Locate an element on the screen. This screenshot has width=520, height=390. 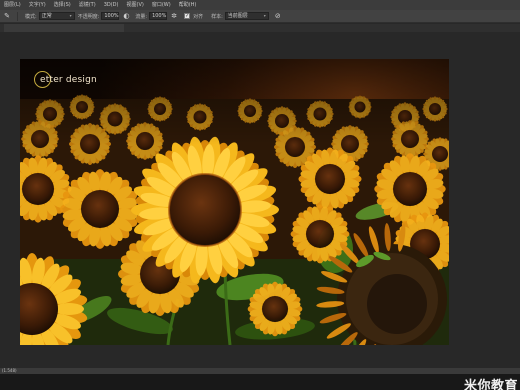
menu-layer: 图层(L) is located at coordinates (12, 5).